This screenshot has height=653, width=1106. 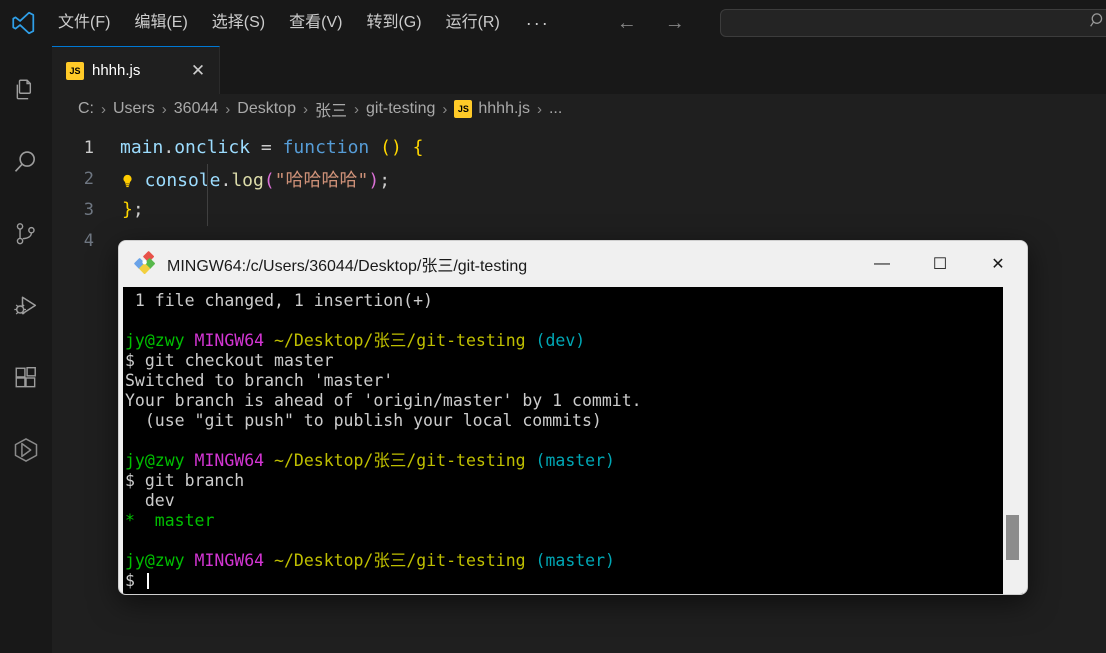 I want to click on sidebar-item-remote, so click(x=26, y=450).